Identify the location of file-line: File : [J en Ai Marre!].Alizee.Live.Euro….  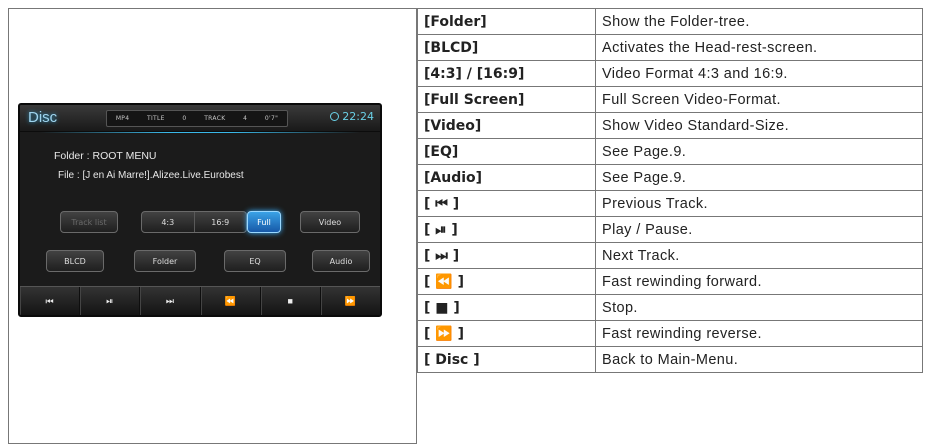
(151, 175).